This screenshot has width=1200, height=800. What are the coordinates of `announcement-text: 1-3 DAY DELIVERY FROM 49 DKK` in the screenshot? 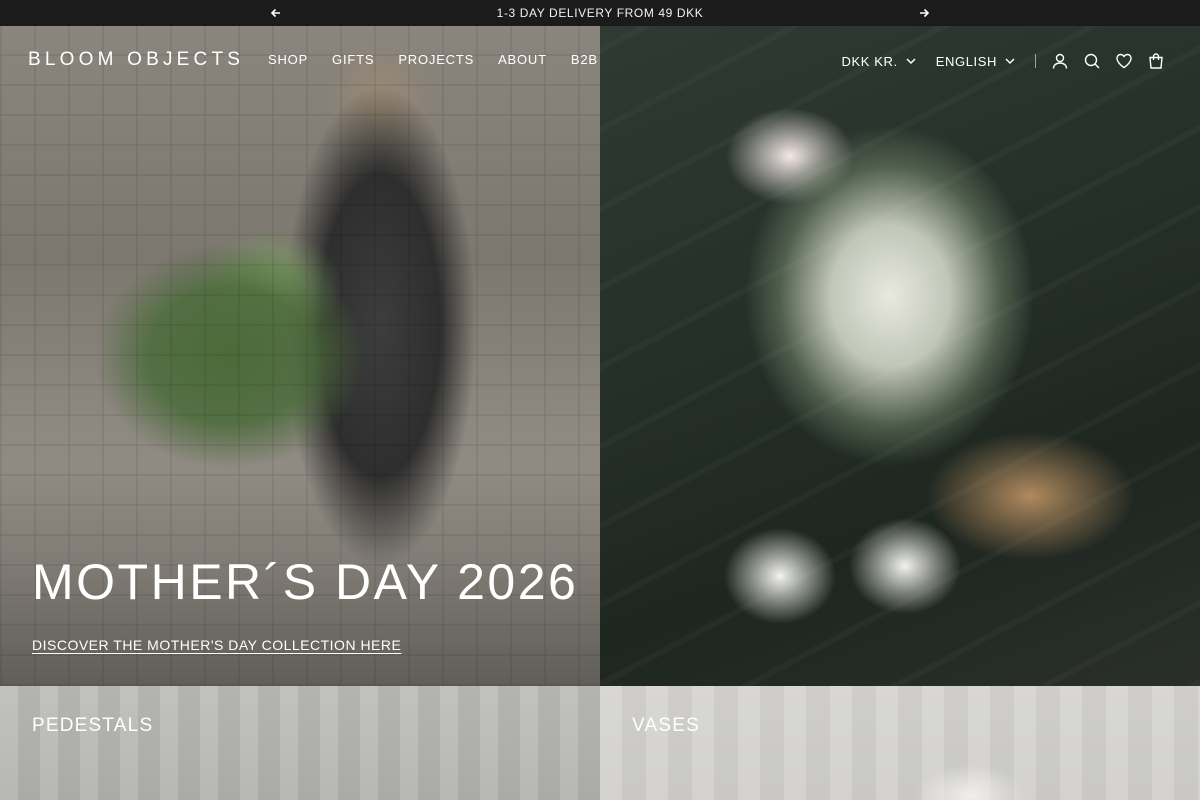 It's located at (600, 13).